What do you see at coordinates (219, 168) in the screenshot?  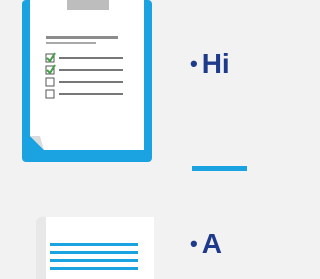 I see `divider-line` at bounding box center [219, 168].